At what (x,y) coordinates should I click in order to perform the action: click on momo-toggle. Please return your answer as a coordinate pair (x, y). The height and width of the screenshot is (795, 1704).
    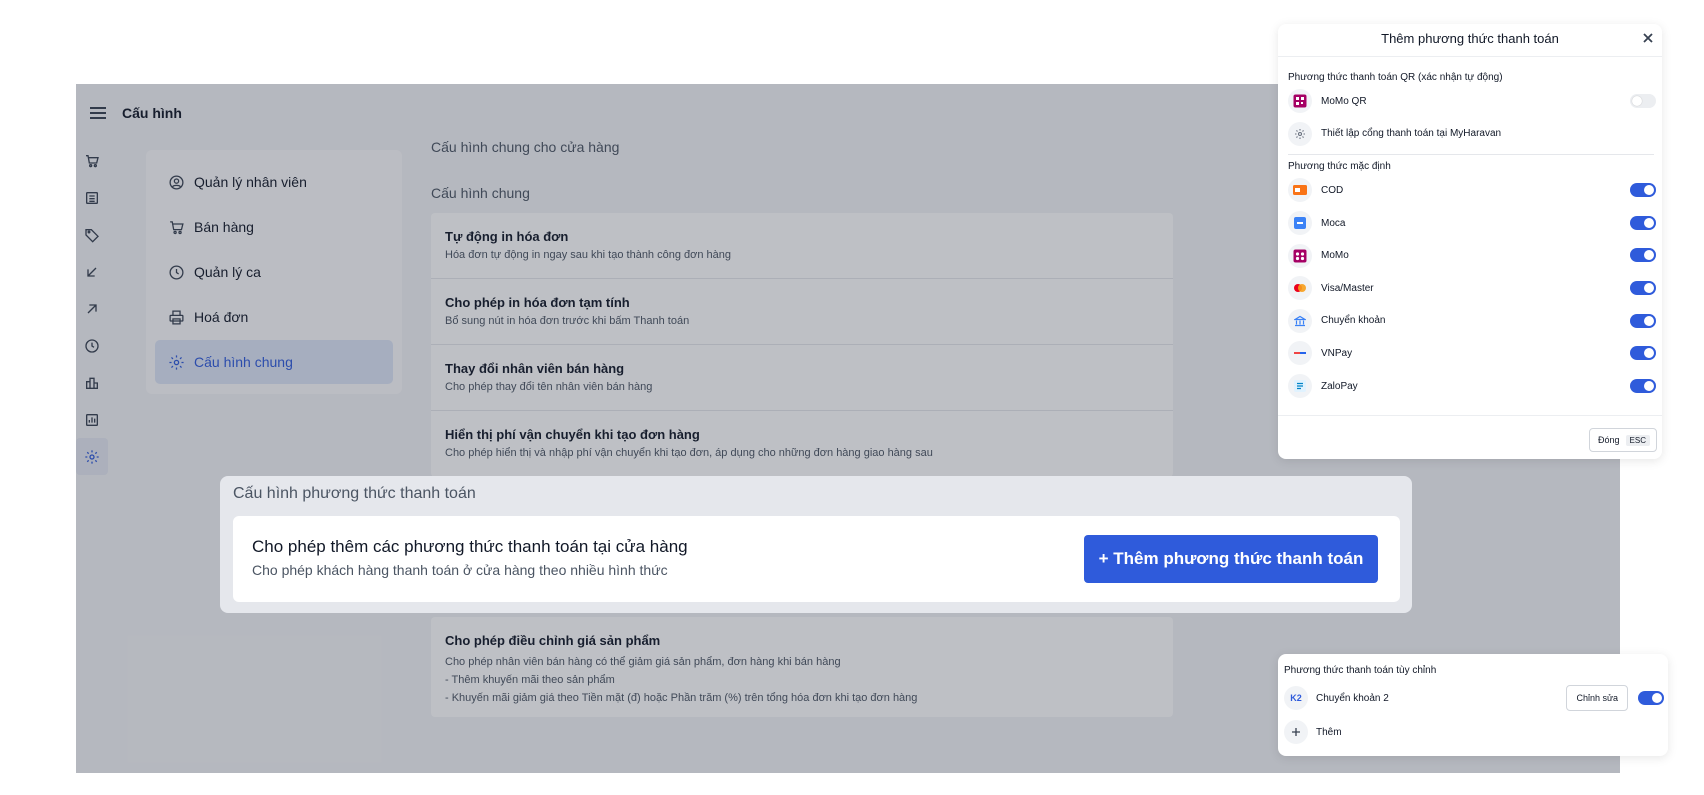
    Looking at the image, I should click on (1643, 255).